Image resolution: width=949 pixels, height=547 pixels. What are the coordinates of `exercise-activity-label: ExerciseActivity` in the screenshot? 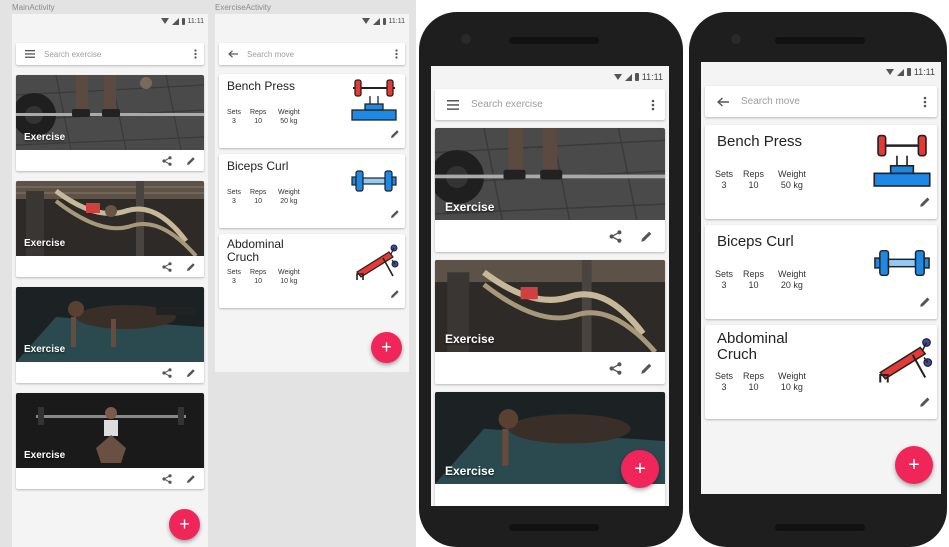 It's located at (243, 7).